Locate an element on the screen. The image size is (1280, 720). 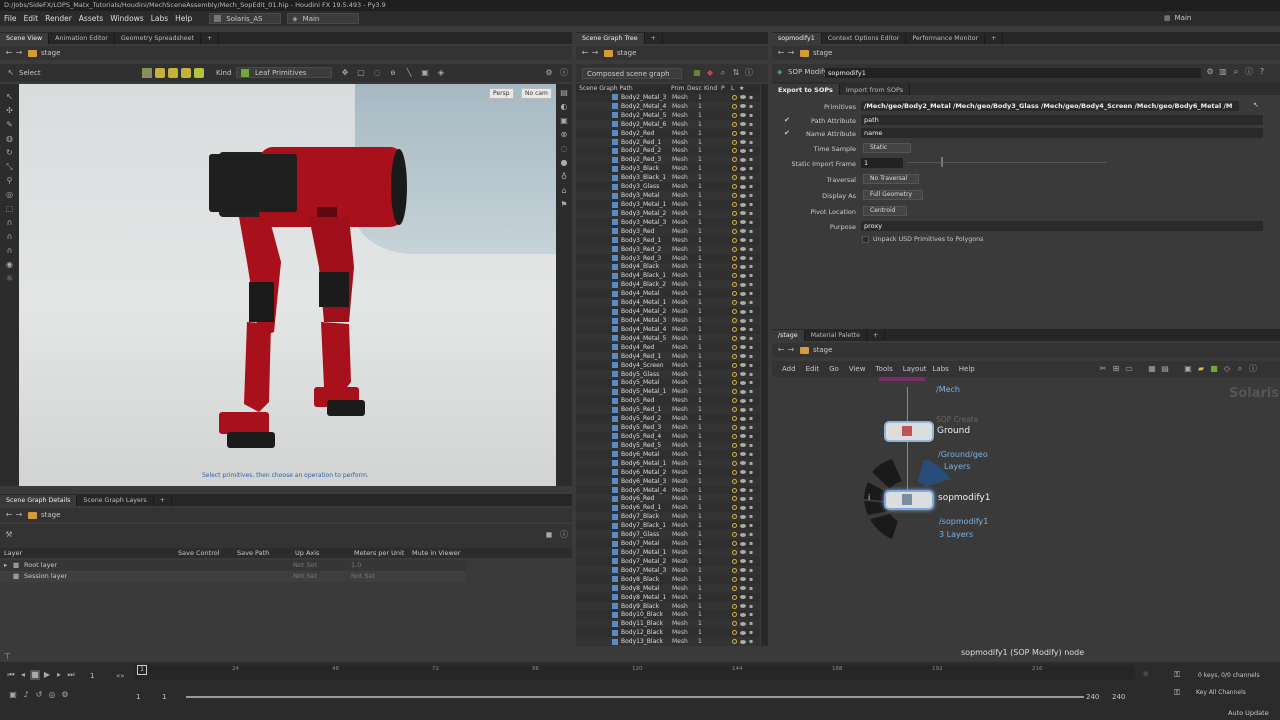
display-icon: ▤ is located at coordinates (564, 93).